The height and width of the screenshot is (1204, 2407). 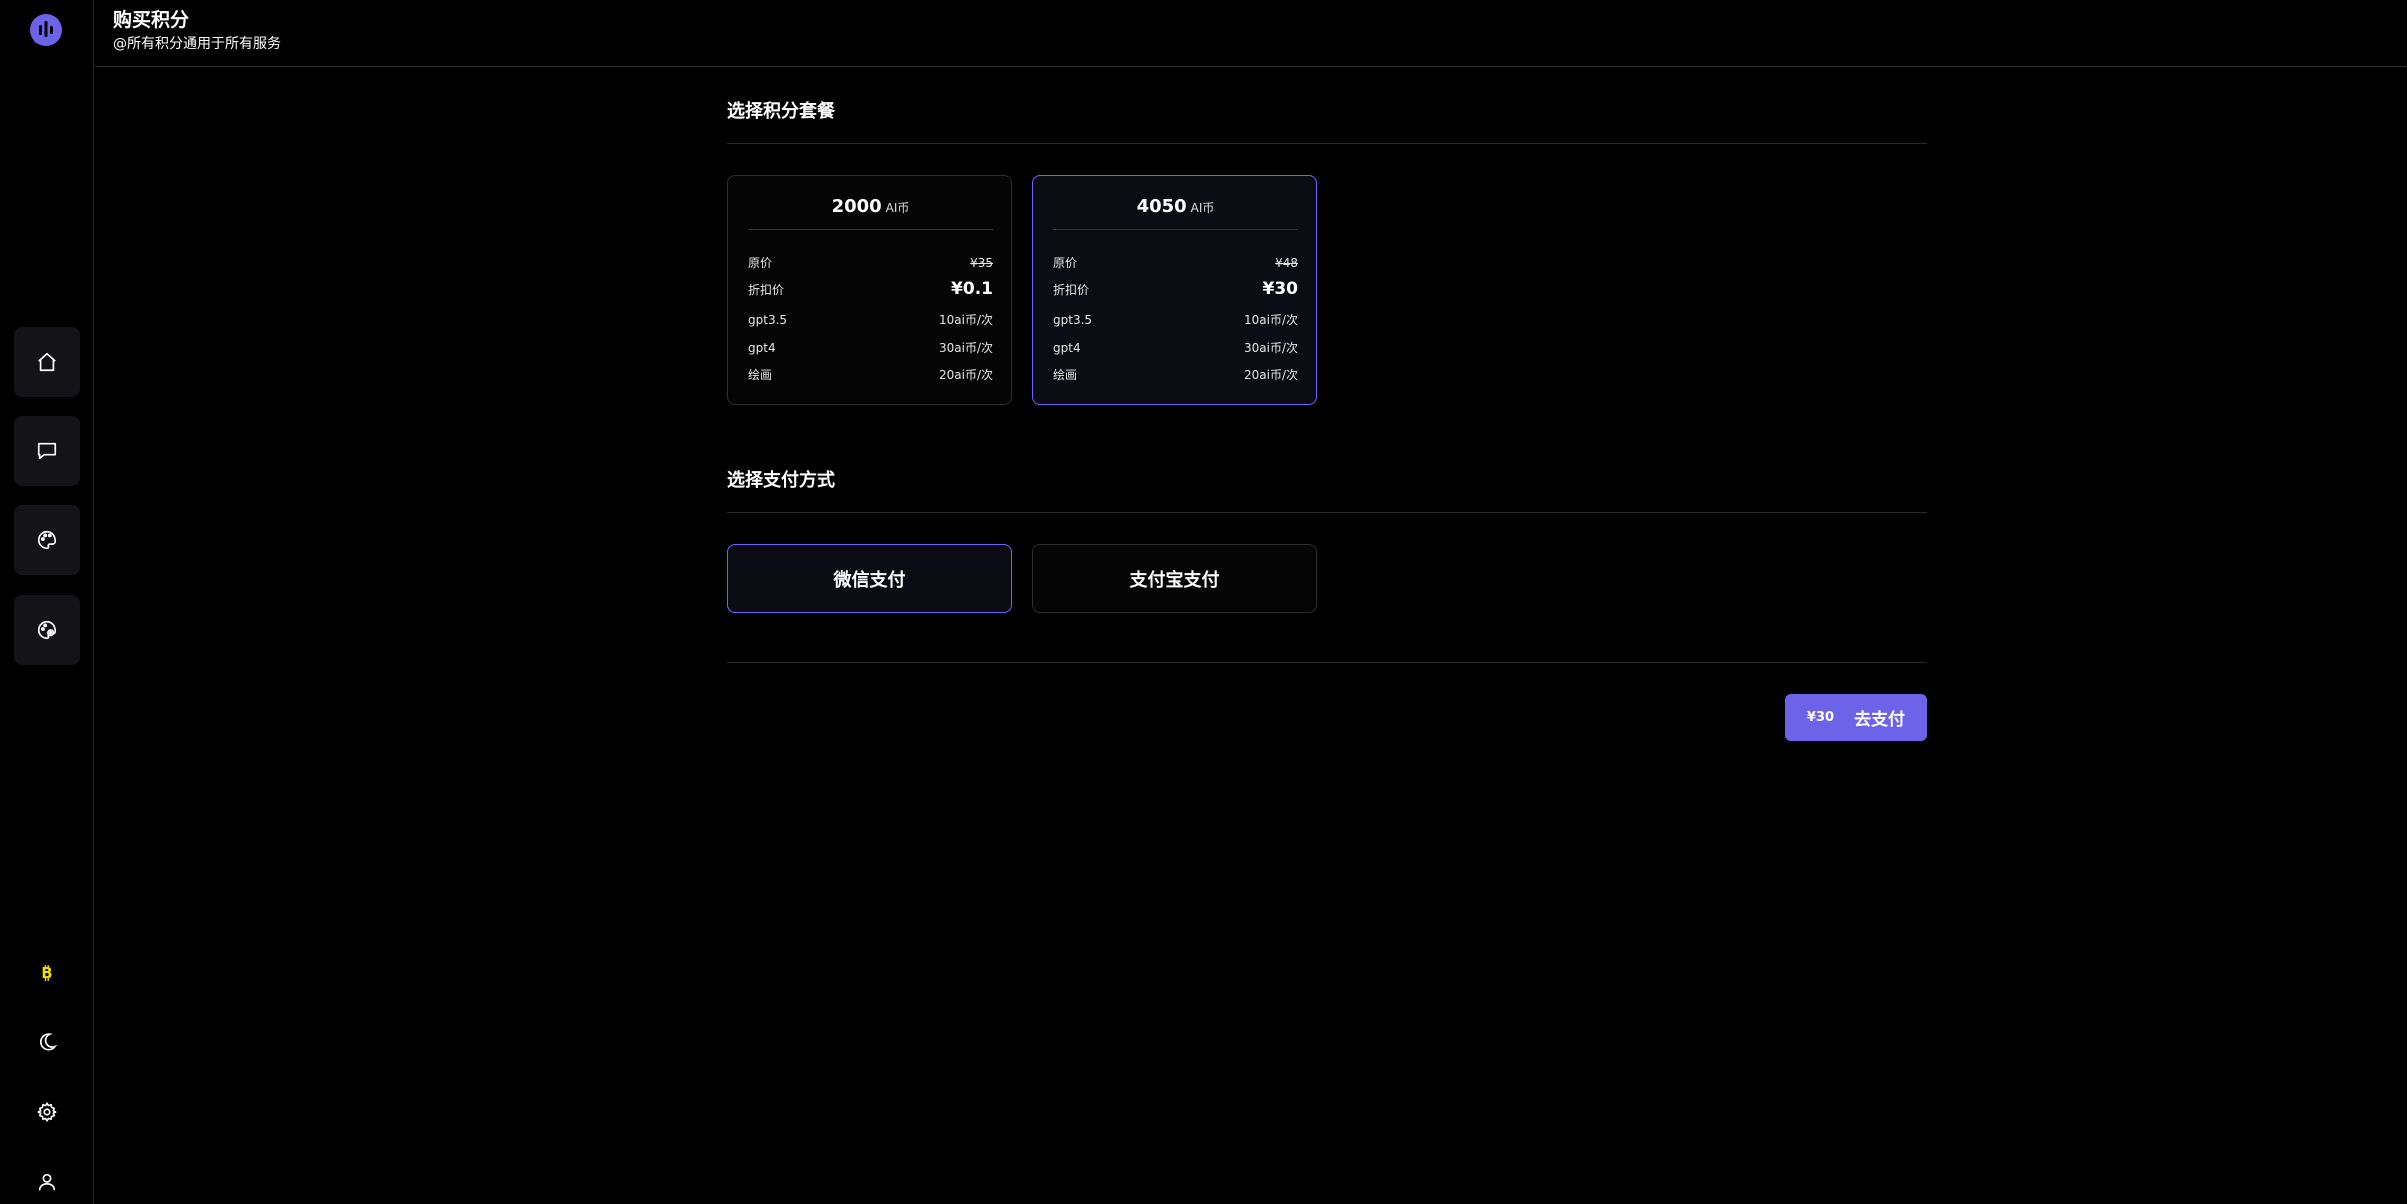 What do you see at coordinates (870, 262) in the screenshot?
I see `original-price-row: 原价 ¥35` at bounding box center [870, 262].